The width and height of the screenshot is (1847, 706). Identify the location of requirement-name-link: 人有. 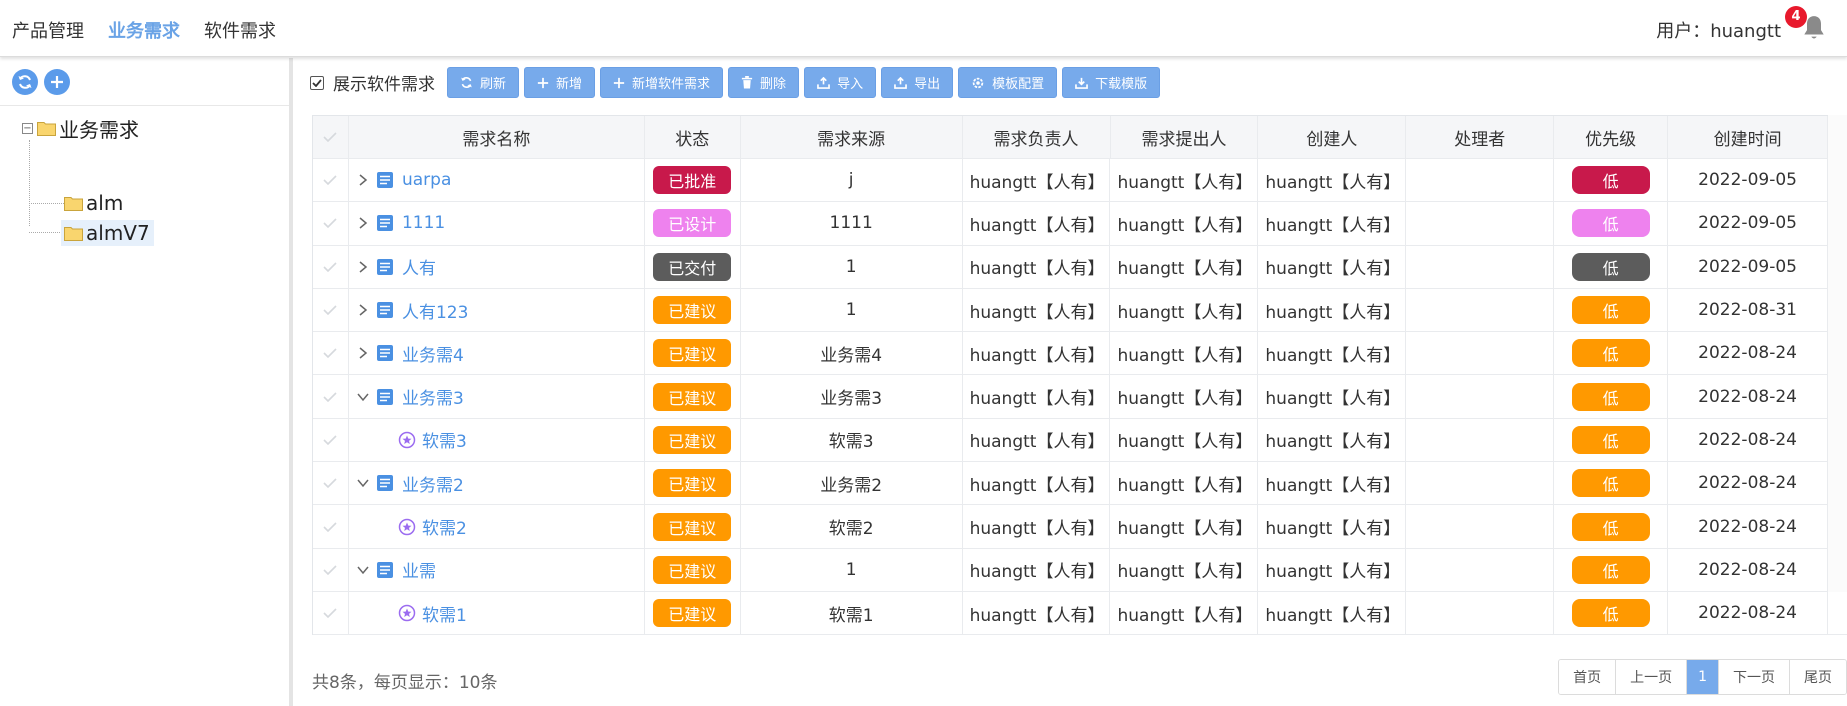
(419, 266).